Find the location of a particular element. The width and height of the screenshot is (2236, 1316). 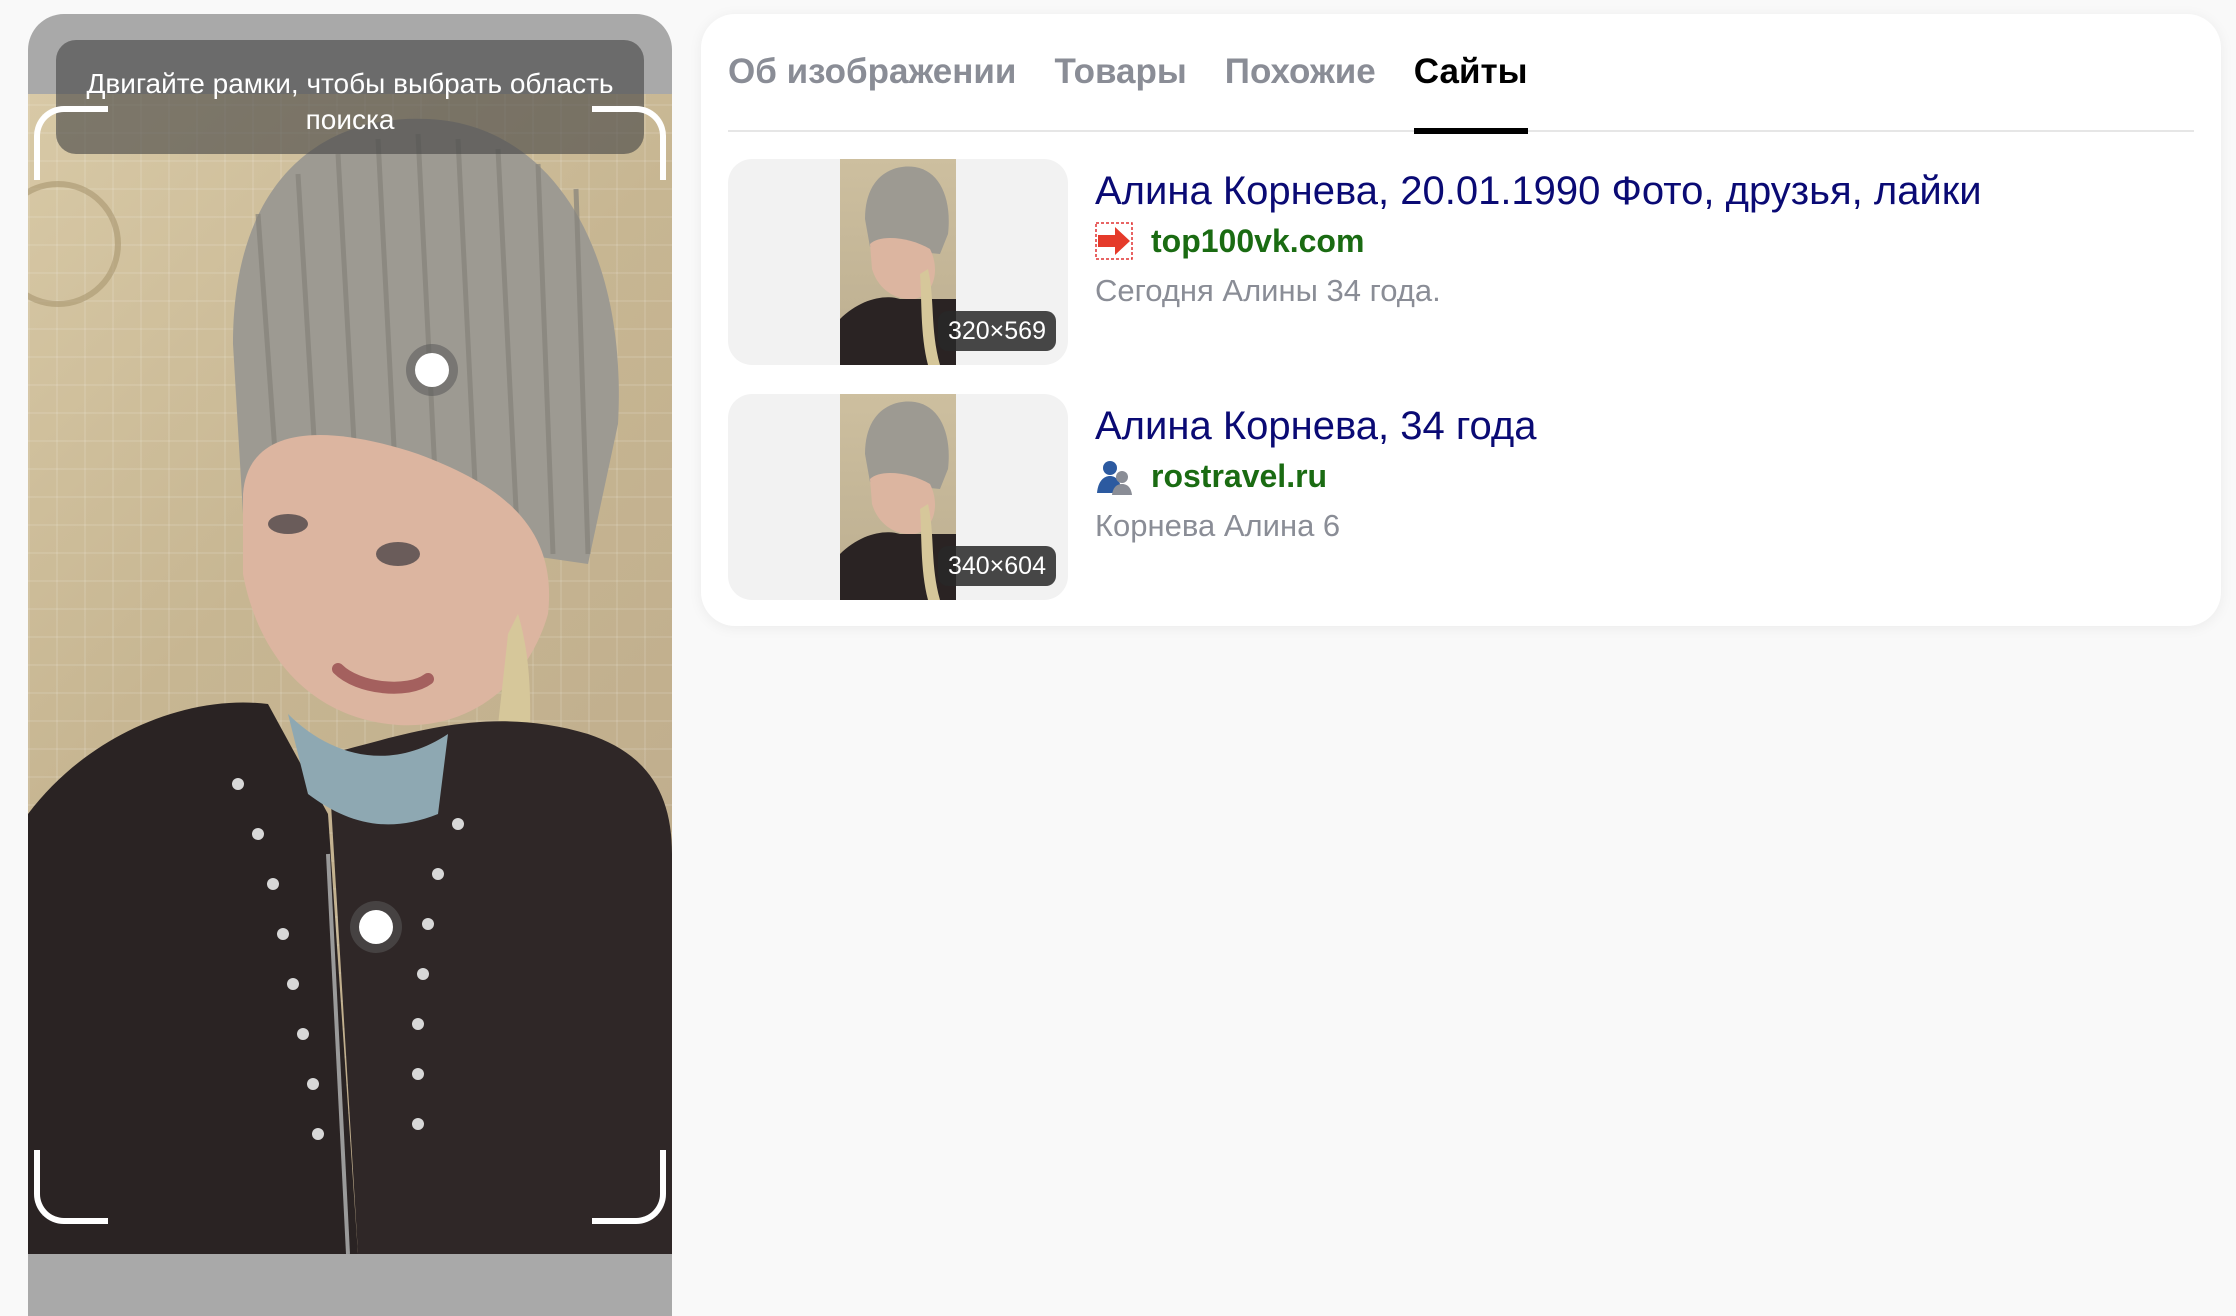

object-hotspot-jacket is located at coordinates (376, 927).